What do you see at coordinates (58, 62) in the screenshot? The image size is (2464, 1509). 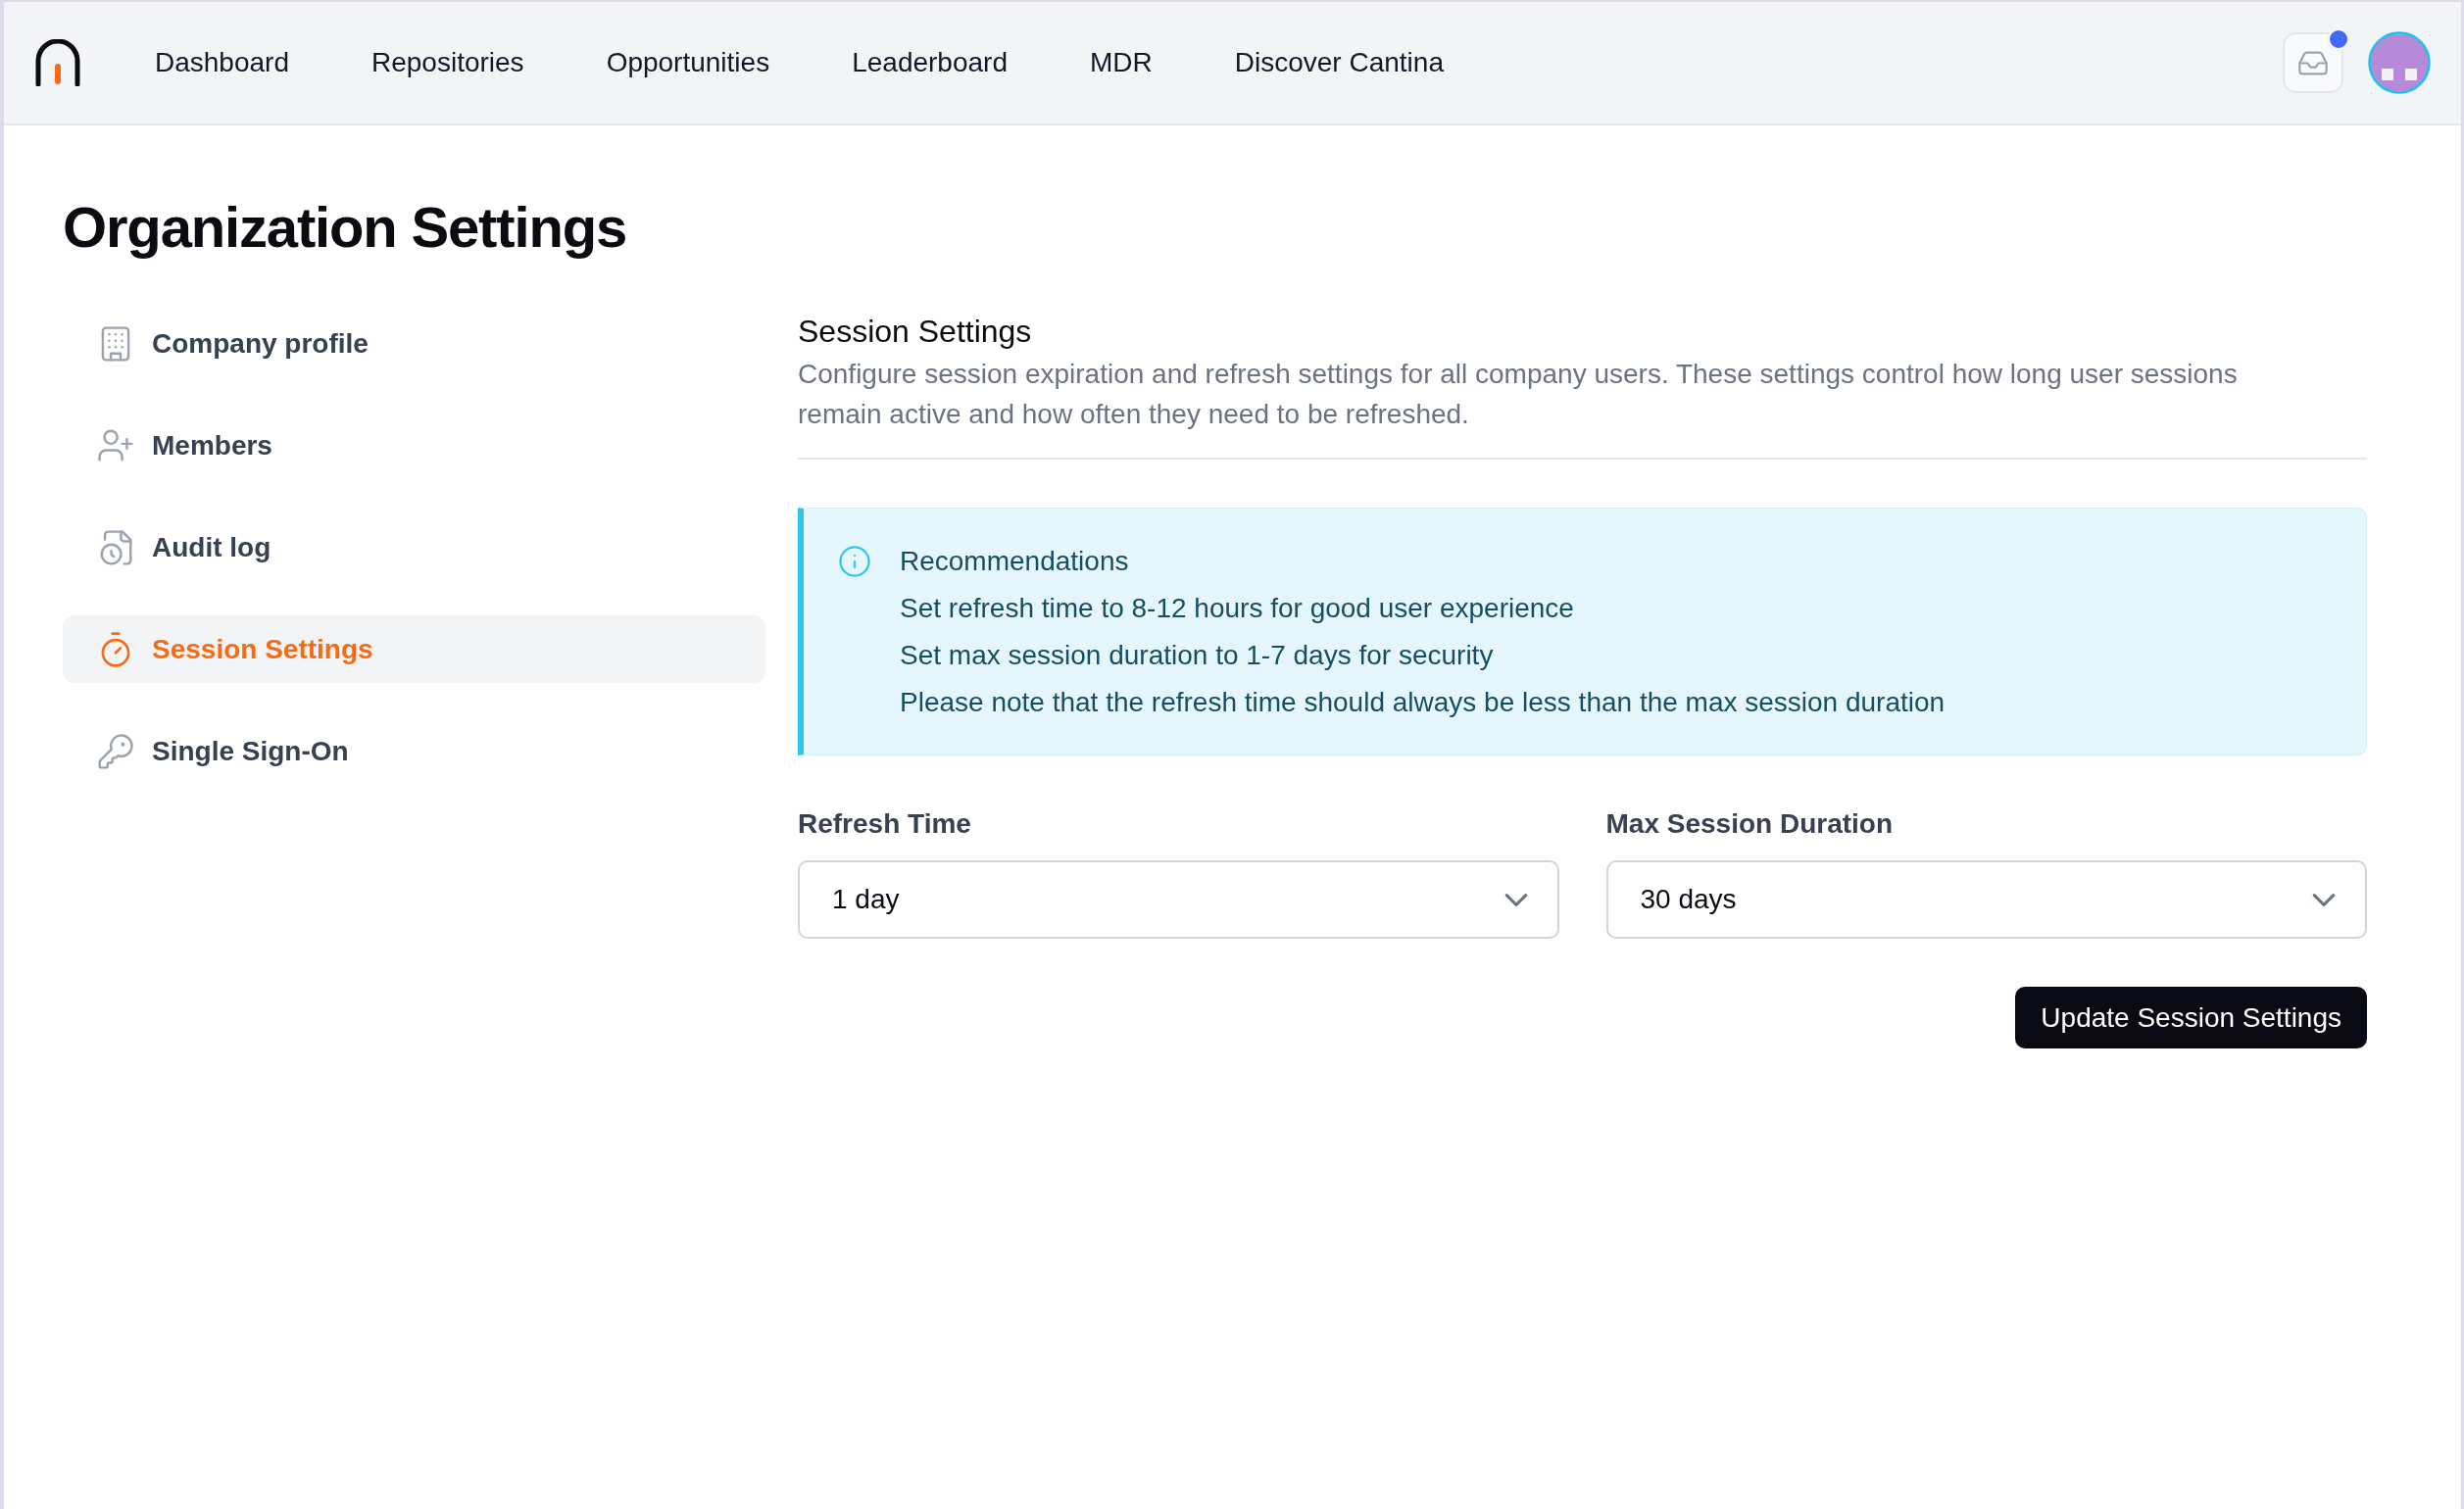 I see `logo-icon` at bounding box center [58, 62].